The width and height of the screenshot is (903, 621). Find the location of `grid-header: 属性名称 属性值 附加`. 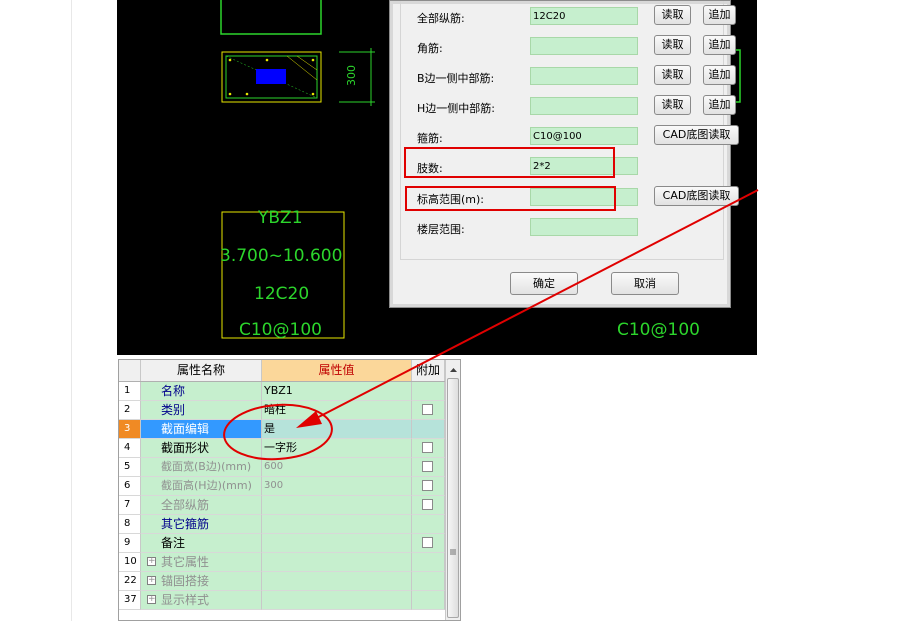

grid-header: 属性名称 属性值 附加 is located at coordinates (282, 371).